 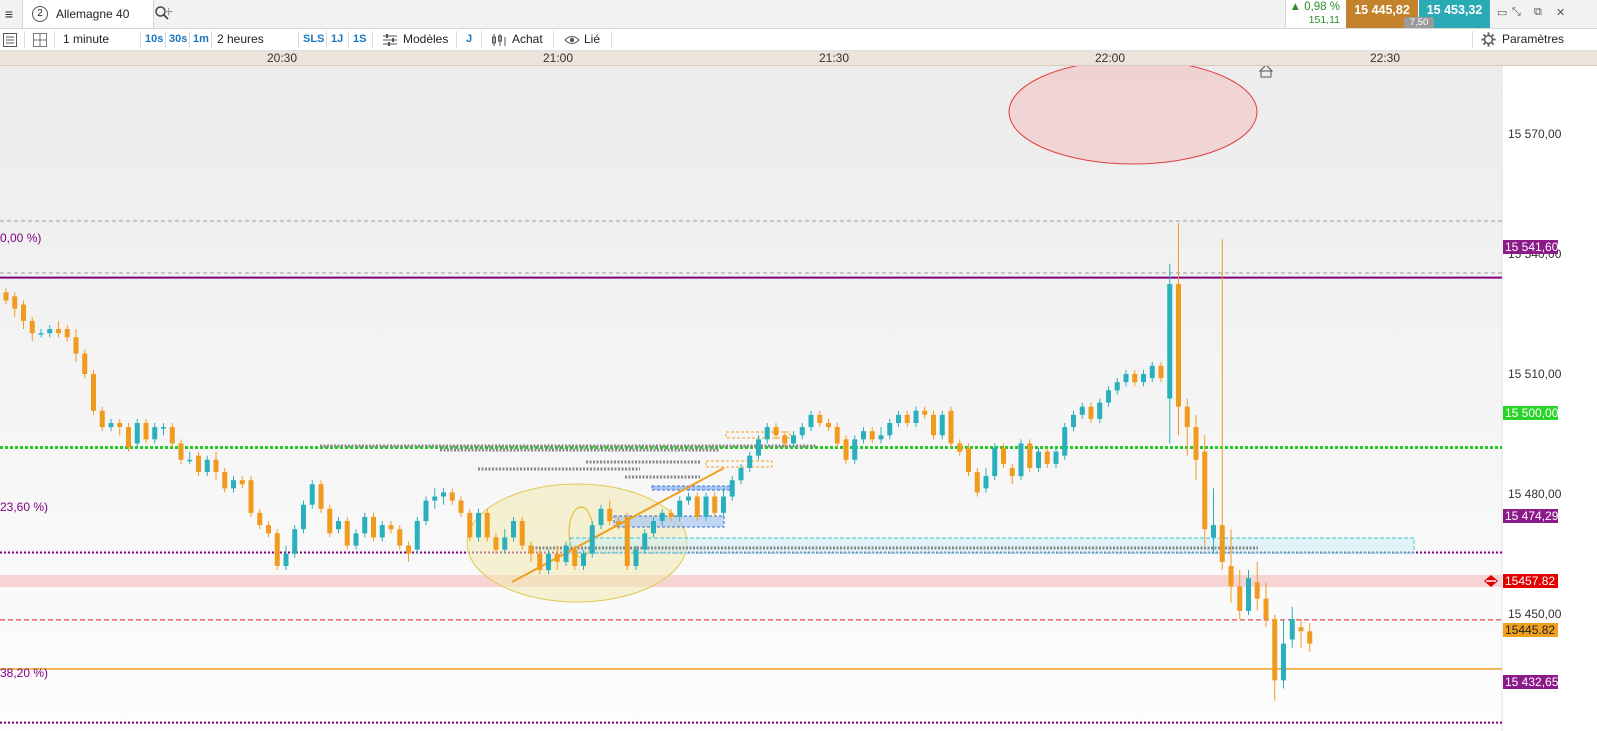 What do you see at coordinates (1533, 39) in the screenshot?
I see `settings-button: Paramètres` at bounding box center [1533, 39].